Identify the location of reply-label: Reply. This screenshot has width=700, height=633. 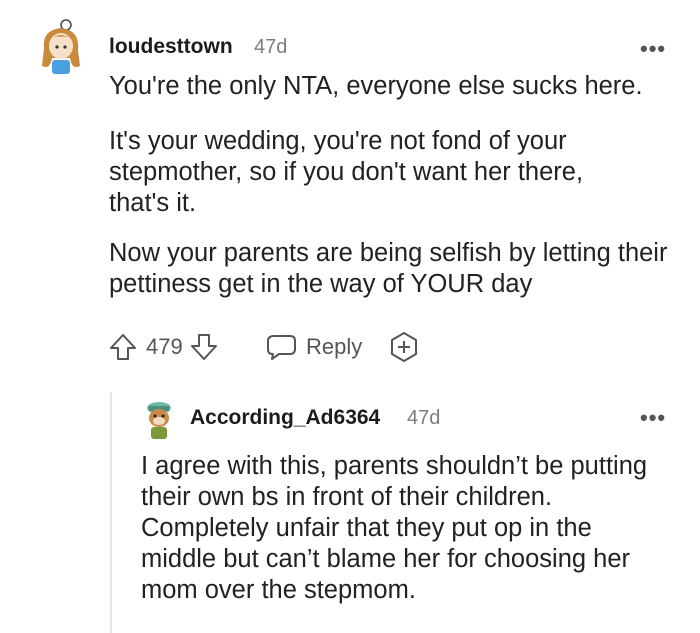
(334, 346).